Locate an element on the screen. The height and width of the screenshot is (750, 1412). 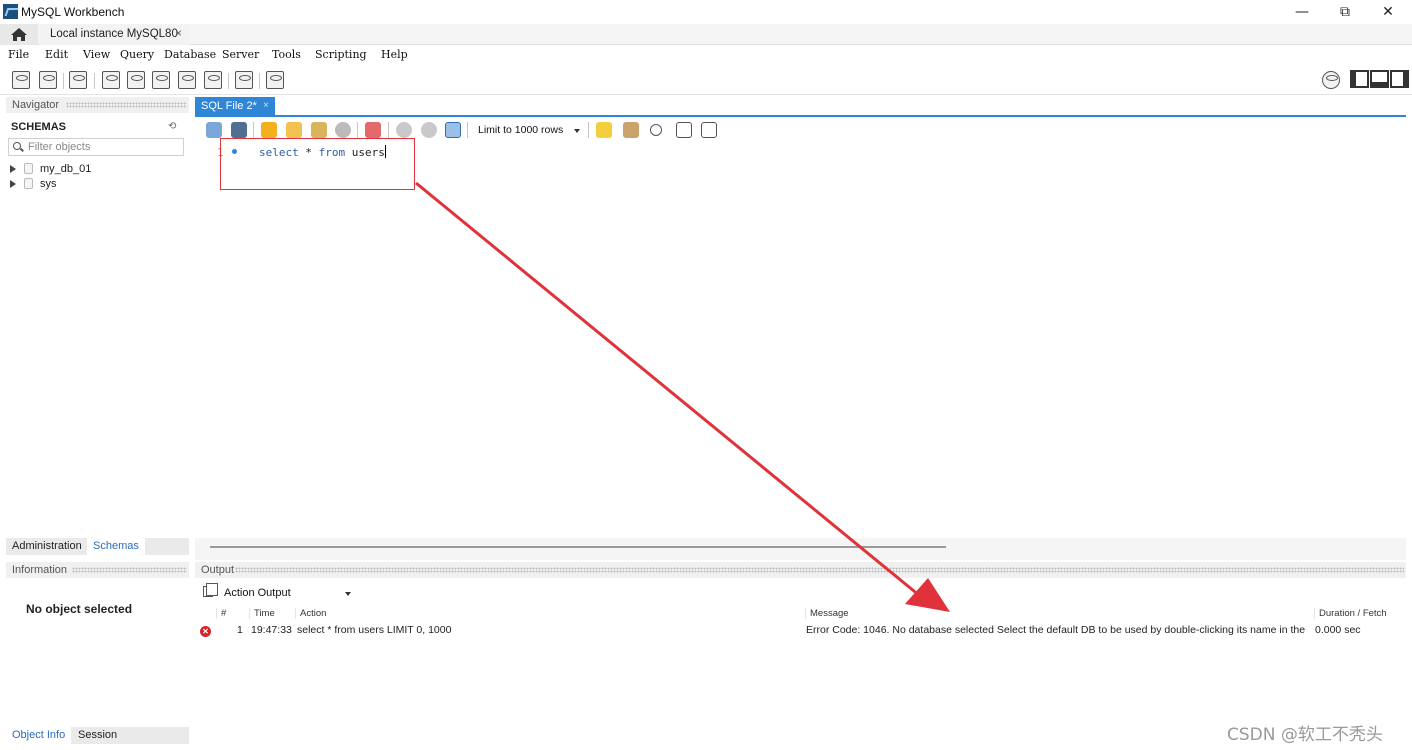
open-sql-script-icon is located at coordinates (48, 80).